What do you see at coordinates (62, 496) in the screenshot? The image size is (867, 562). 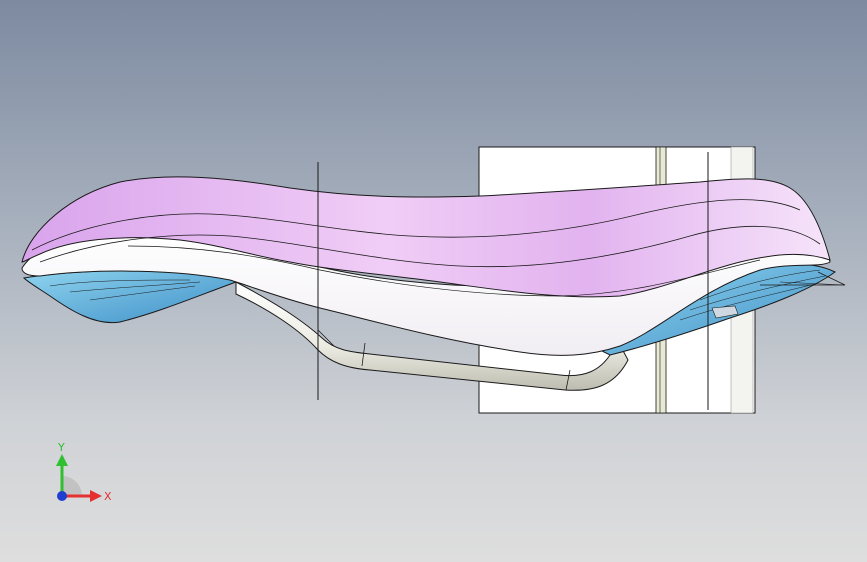 I see `z-axis-dot` at bounding box center [62, 496].